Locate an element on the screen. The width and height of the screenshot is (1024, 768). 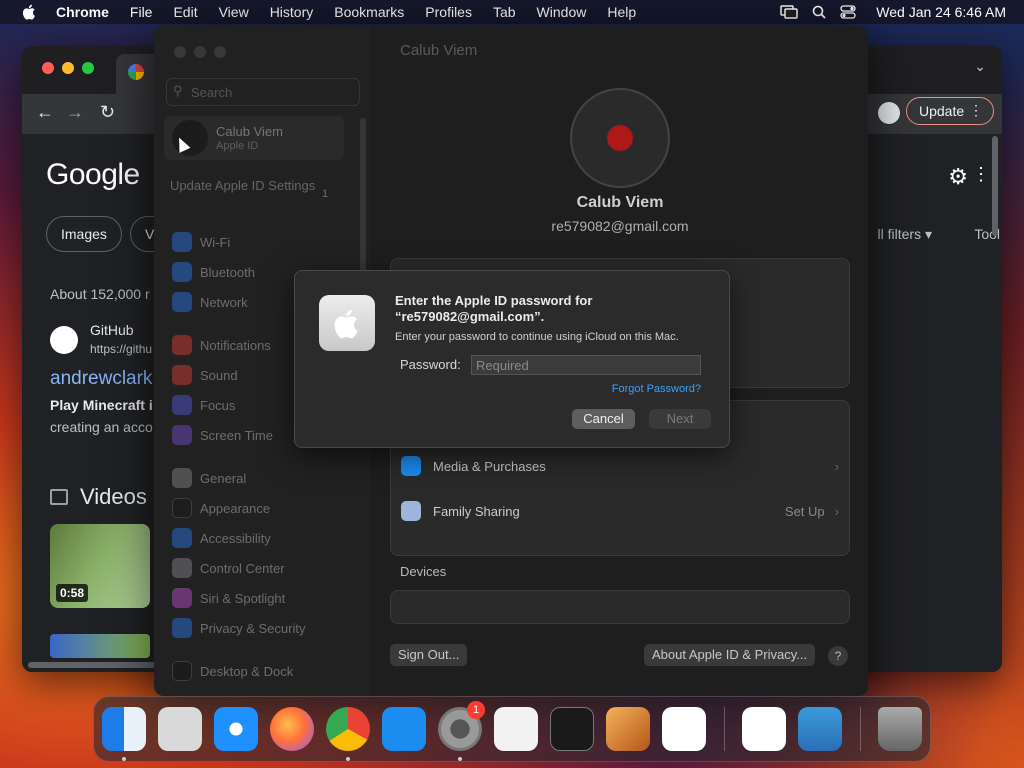
sidebar-item-notifications: Notifications is located at coordinates (221, 345).